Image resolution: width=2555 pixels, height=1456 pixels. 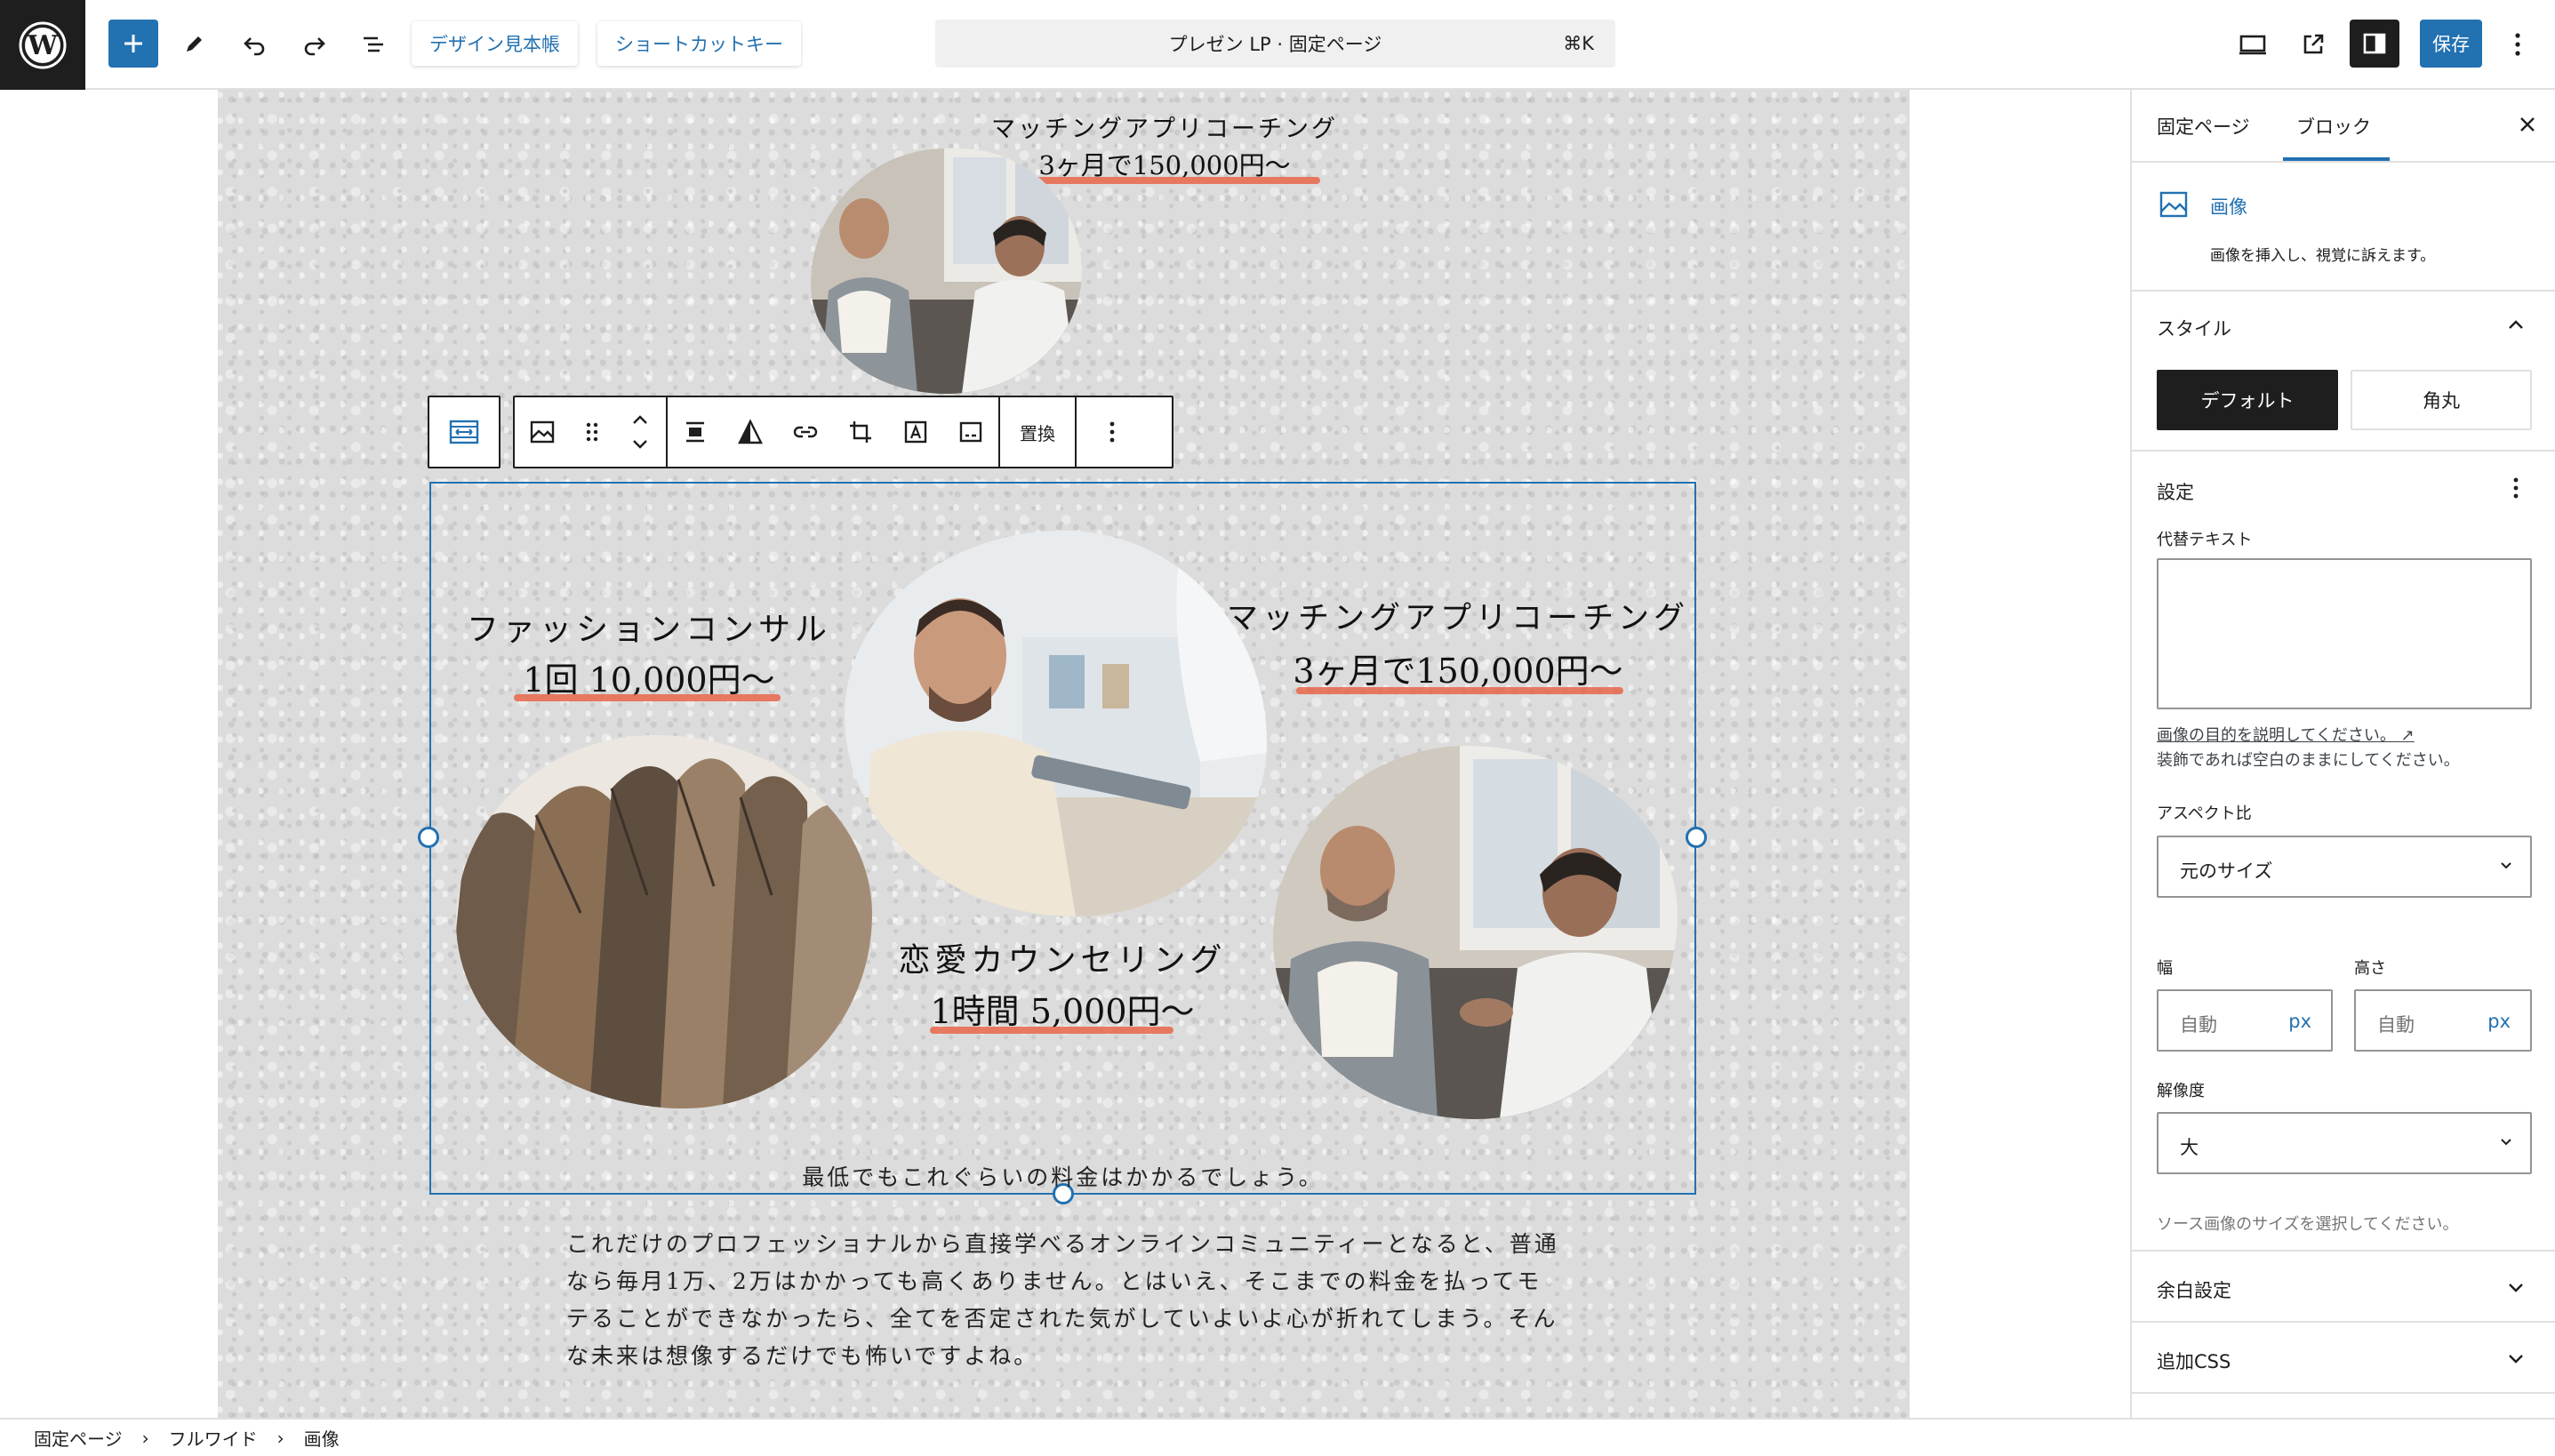 What do you see at coordinates (2499, 1021) in the screenshot?
I see `height-unit: px` at bounding box center [2499, 1021].